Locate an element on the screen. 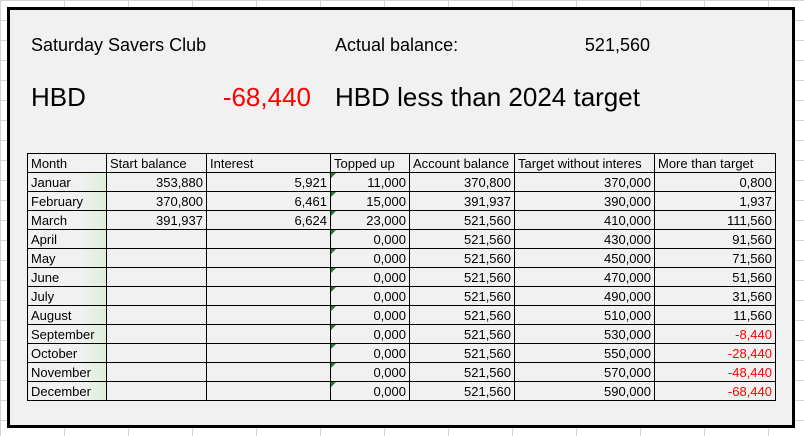  table-cell: 11,560 is located at coordinates (715, 315).